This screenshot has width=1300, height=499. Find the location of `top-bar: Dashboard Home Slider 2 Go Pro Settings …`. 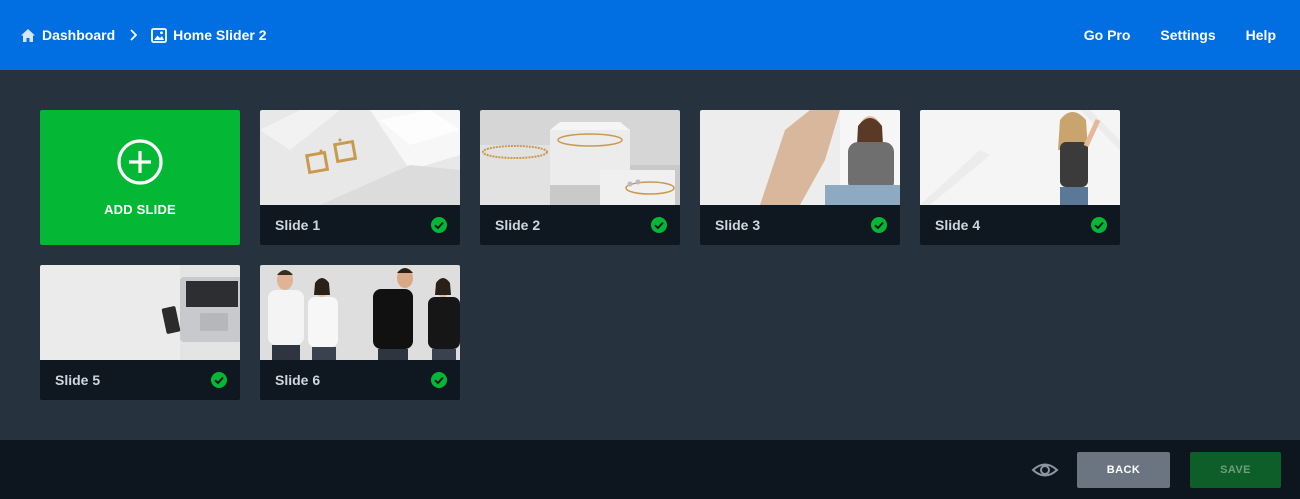

top-bar: Dashboard Home Slider 2 Go Pro Settings … is located at coordinates (650, 35).